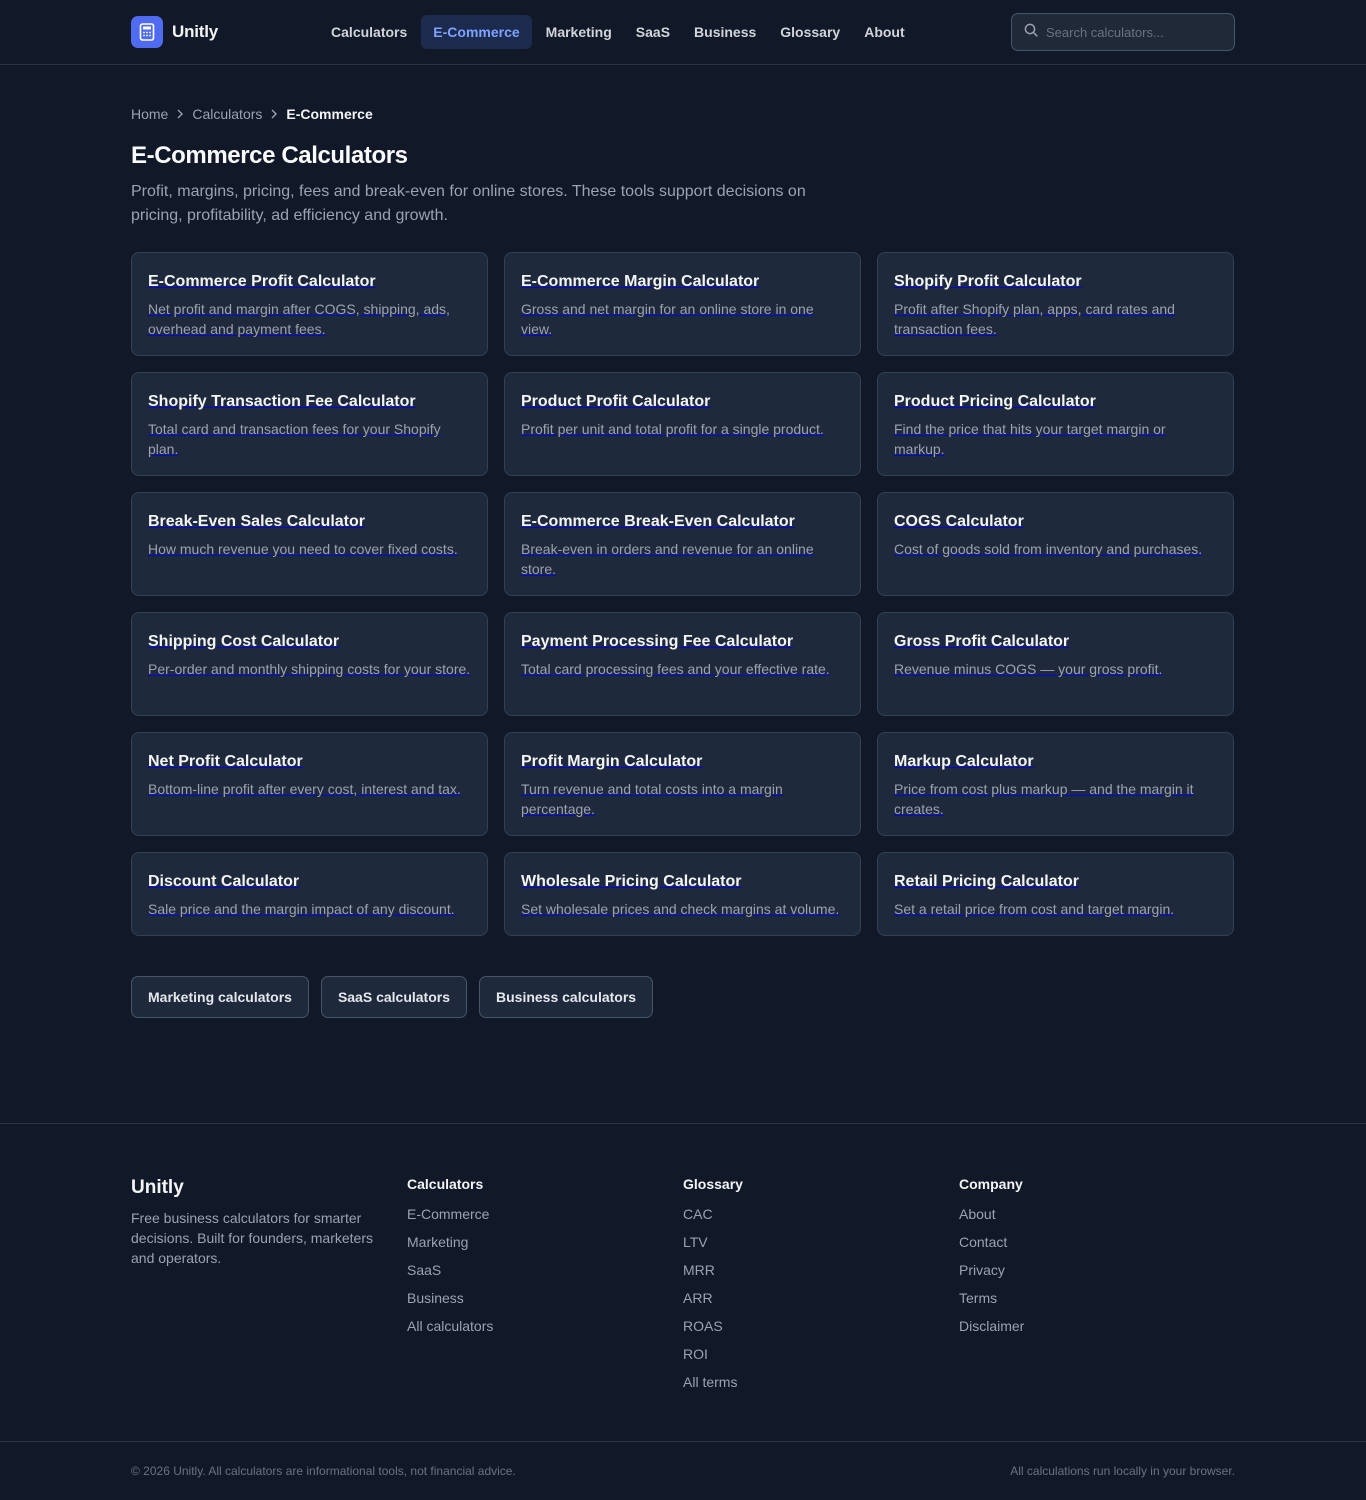 Image resolution: width=1366 pixels, height=1500 pixels. What do you see at coordinates (959, 521) in the screenshot?
I see `card-title: COGS Calculator` at bounding box center [959, 521].